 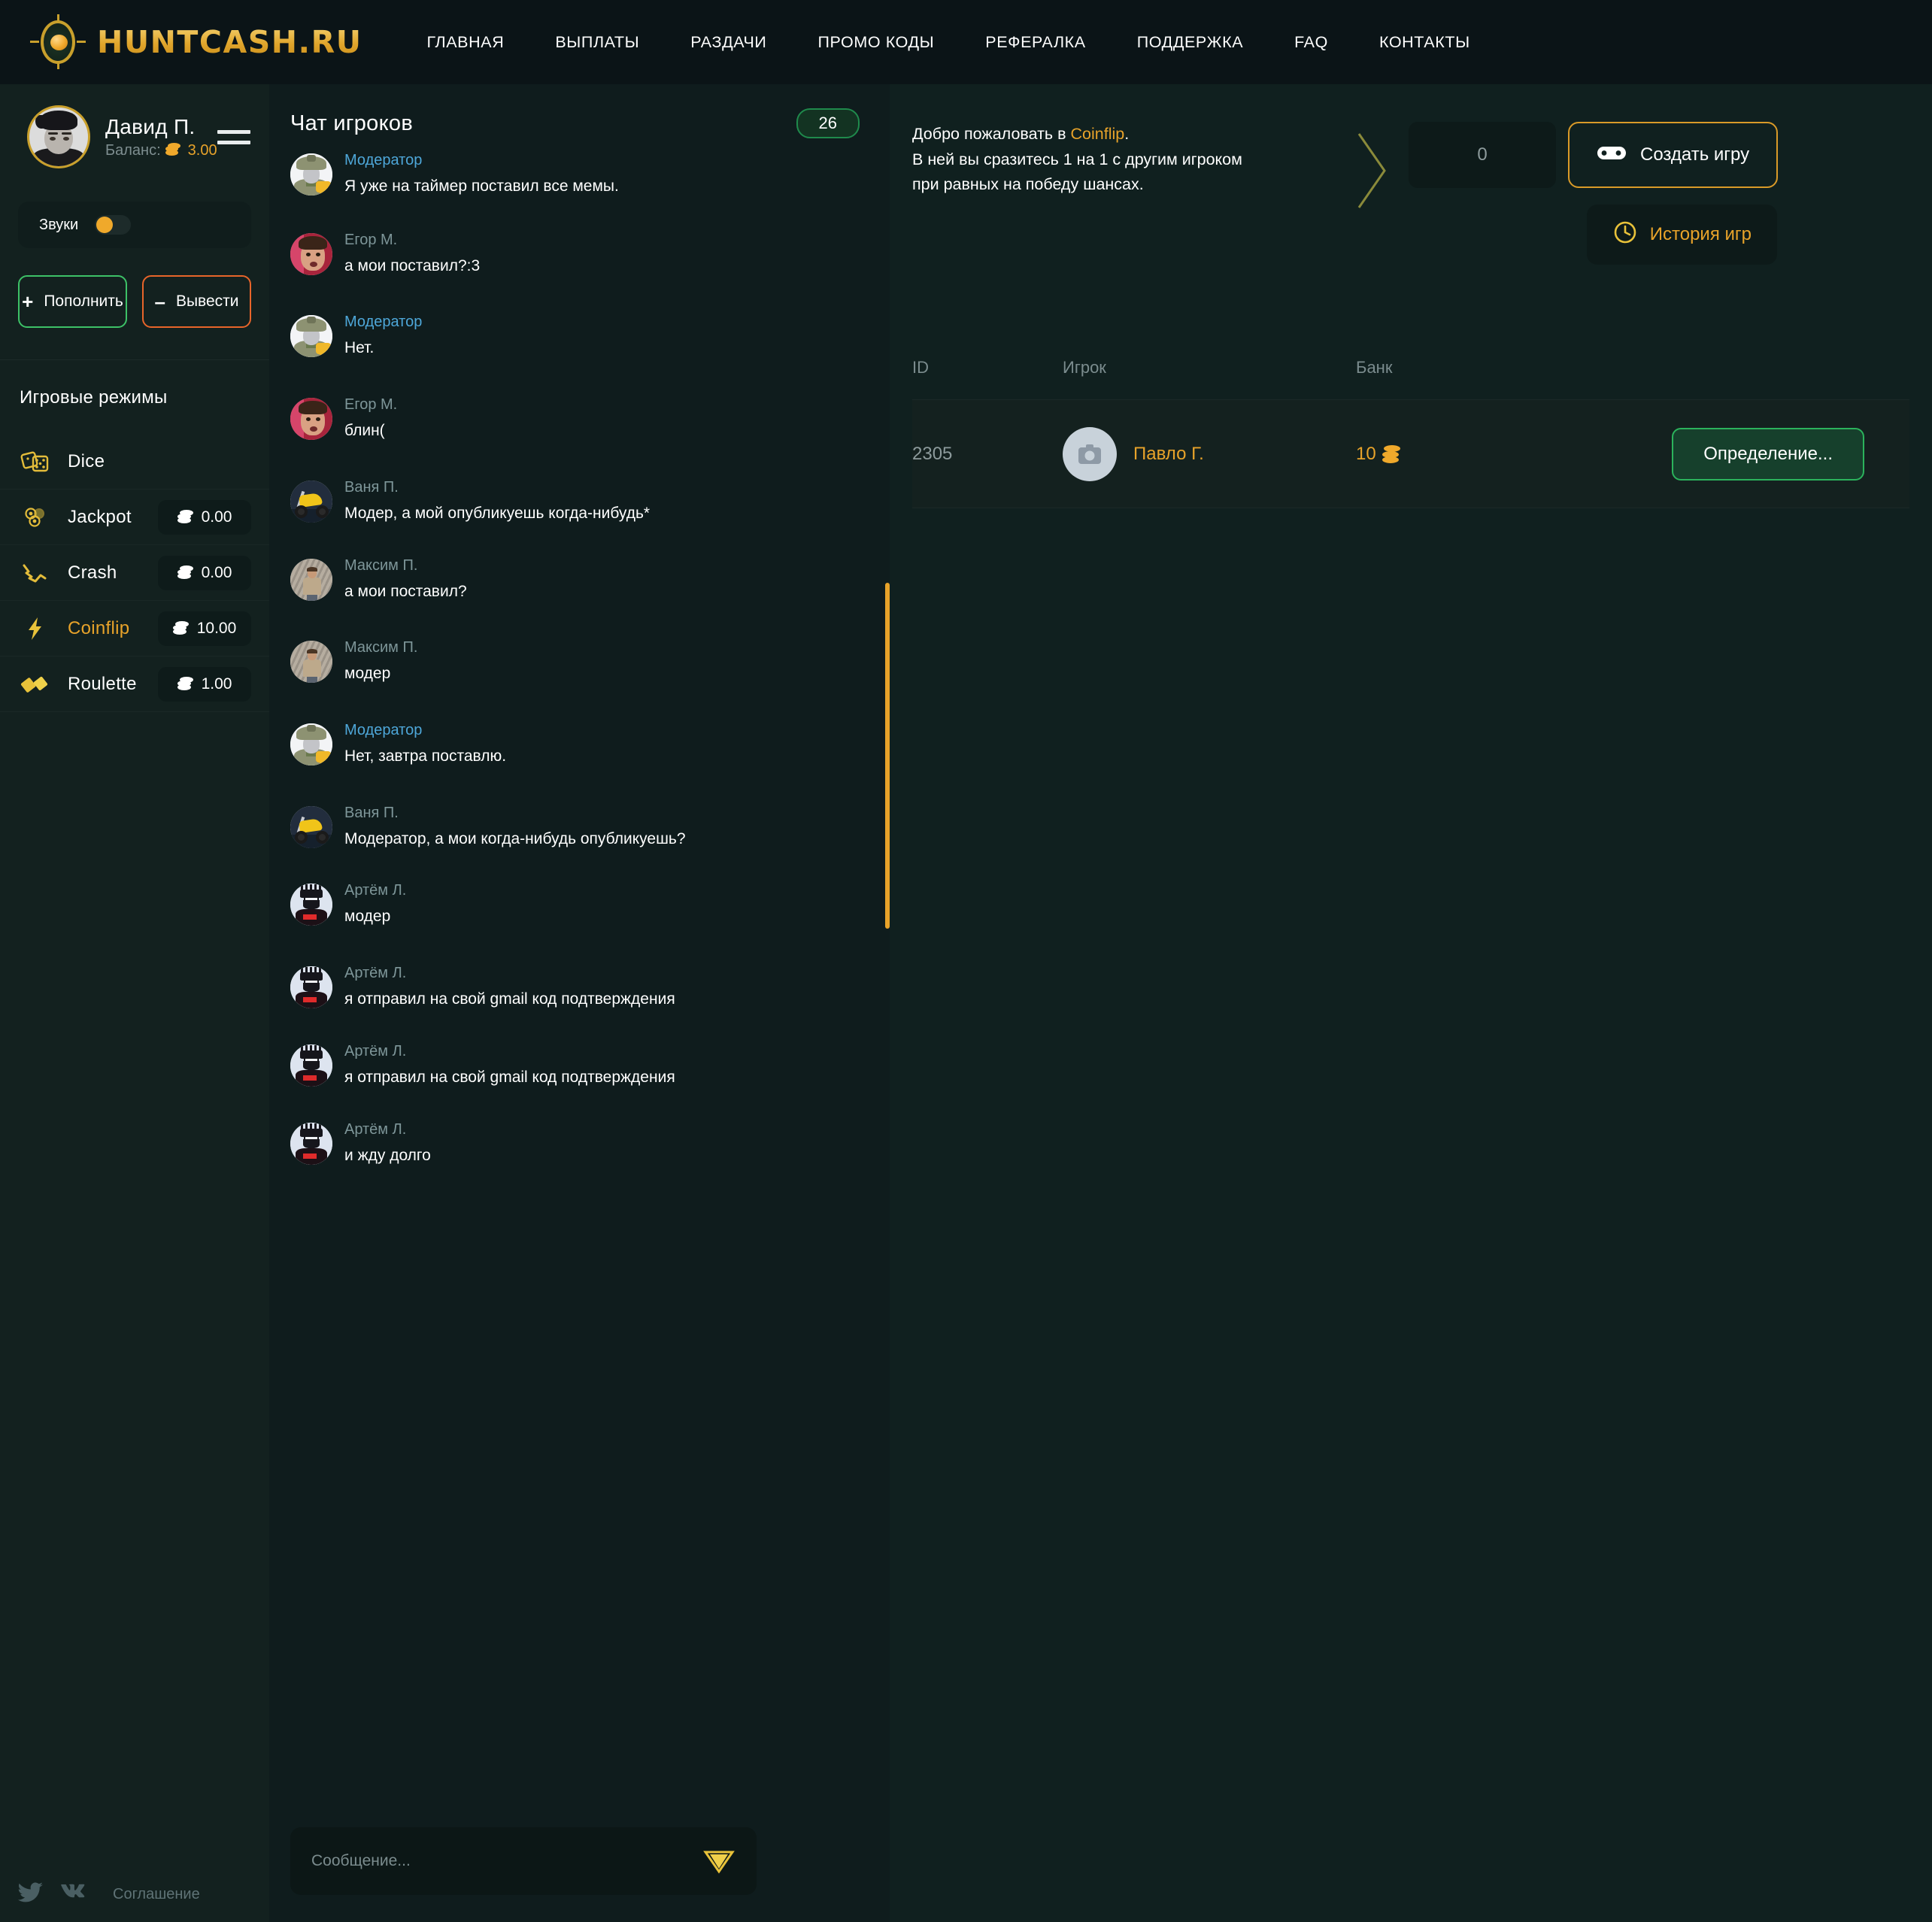 I want to click on mode-amount: 0.00, so click(x=216, y=572).